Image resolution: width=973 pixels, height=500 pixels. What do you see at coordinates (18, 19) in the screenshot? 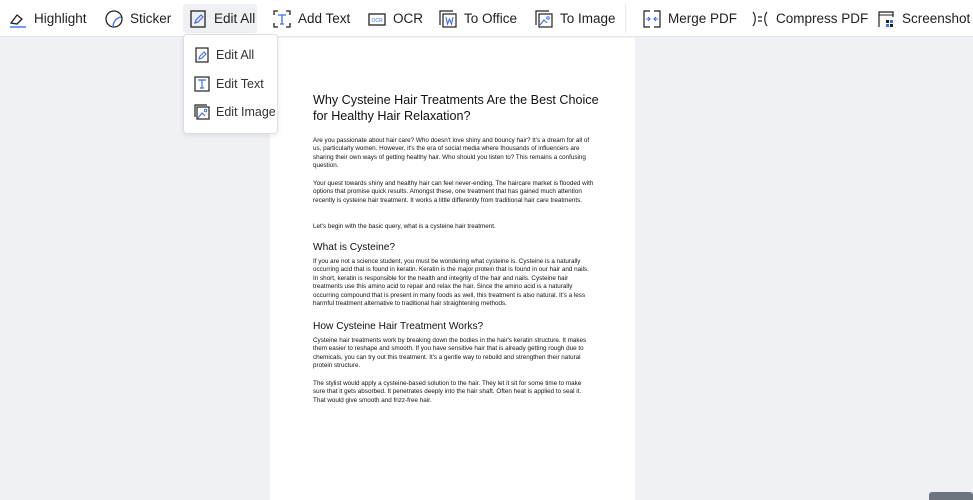
I see `highlight-icon` at bounding box center [18, 19].